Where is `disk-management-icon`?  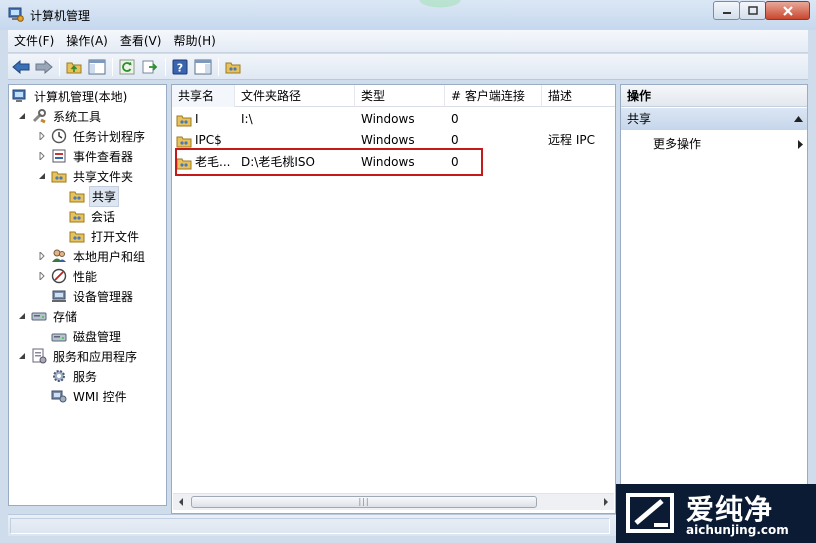 disk-management-icon is located at coordinates (59, 336).